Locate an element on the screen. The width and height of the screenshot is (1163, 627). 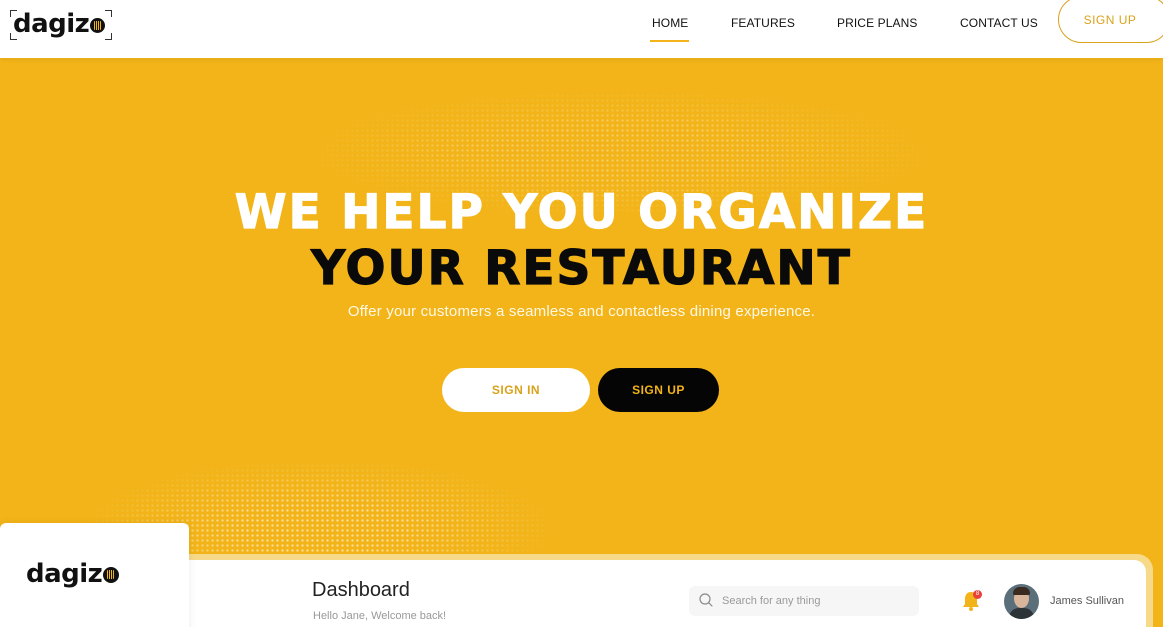
sidebar-logo-text: dagiz is located at coordinates (64, 574).